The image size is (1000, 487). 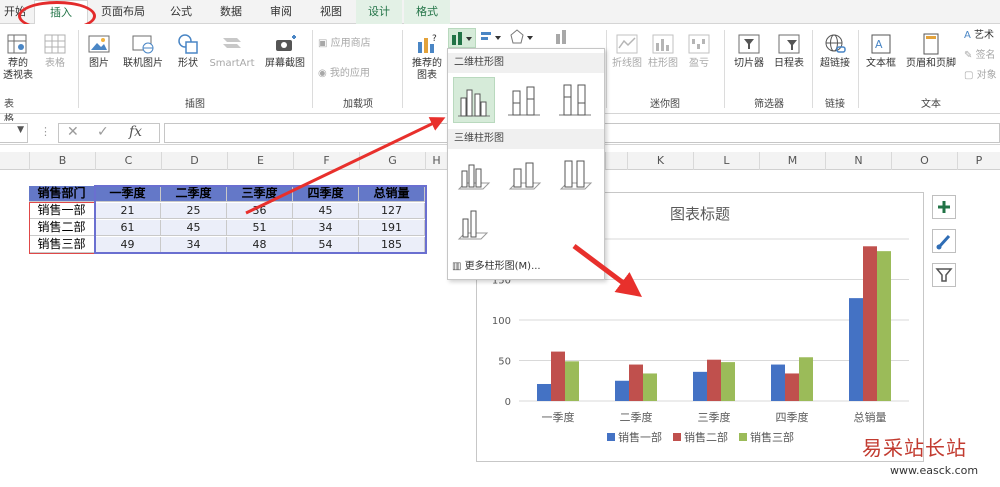 What do you see at coordinates (20, 130) in the screenshot?
I see `name-box-dropdown-icon: ▼` at bounding box center [20, 130].